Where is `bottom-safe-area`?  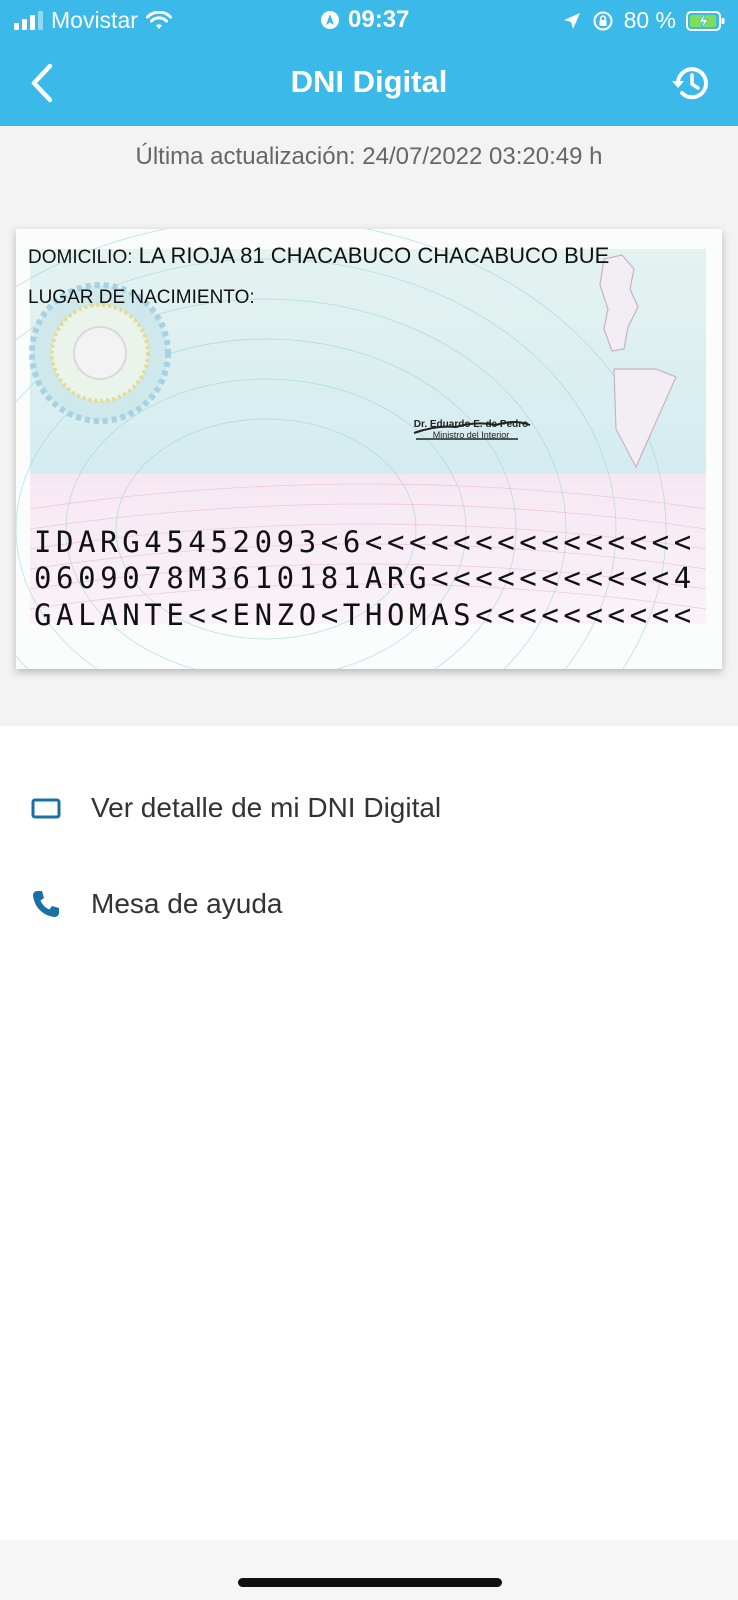
bottom-safe-area is located at coordinates (369, 1570).